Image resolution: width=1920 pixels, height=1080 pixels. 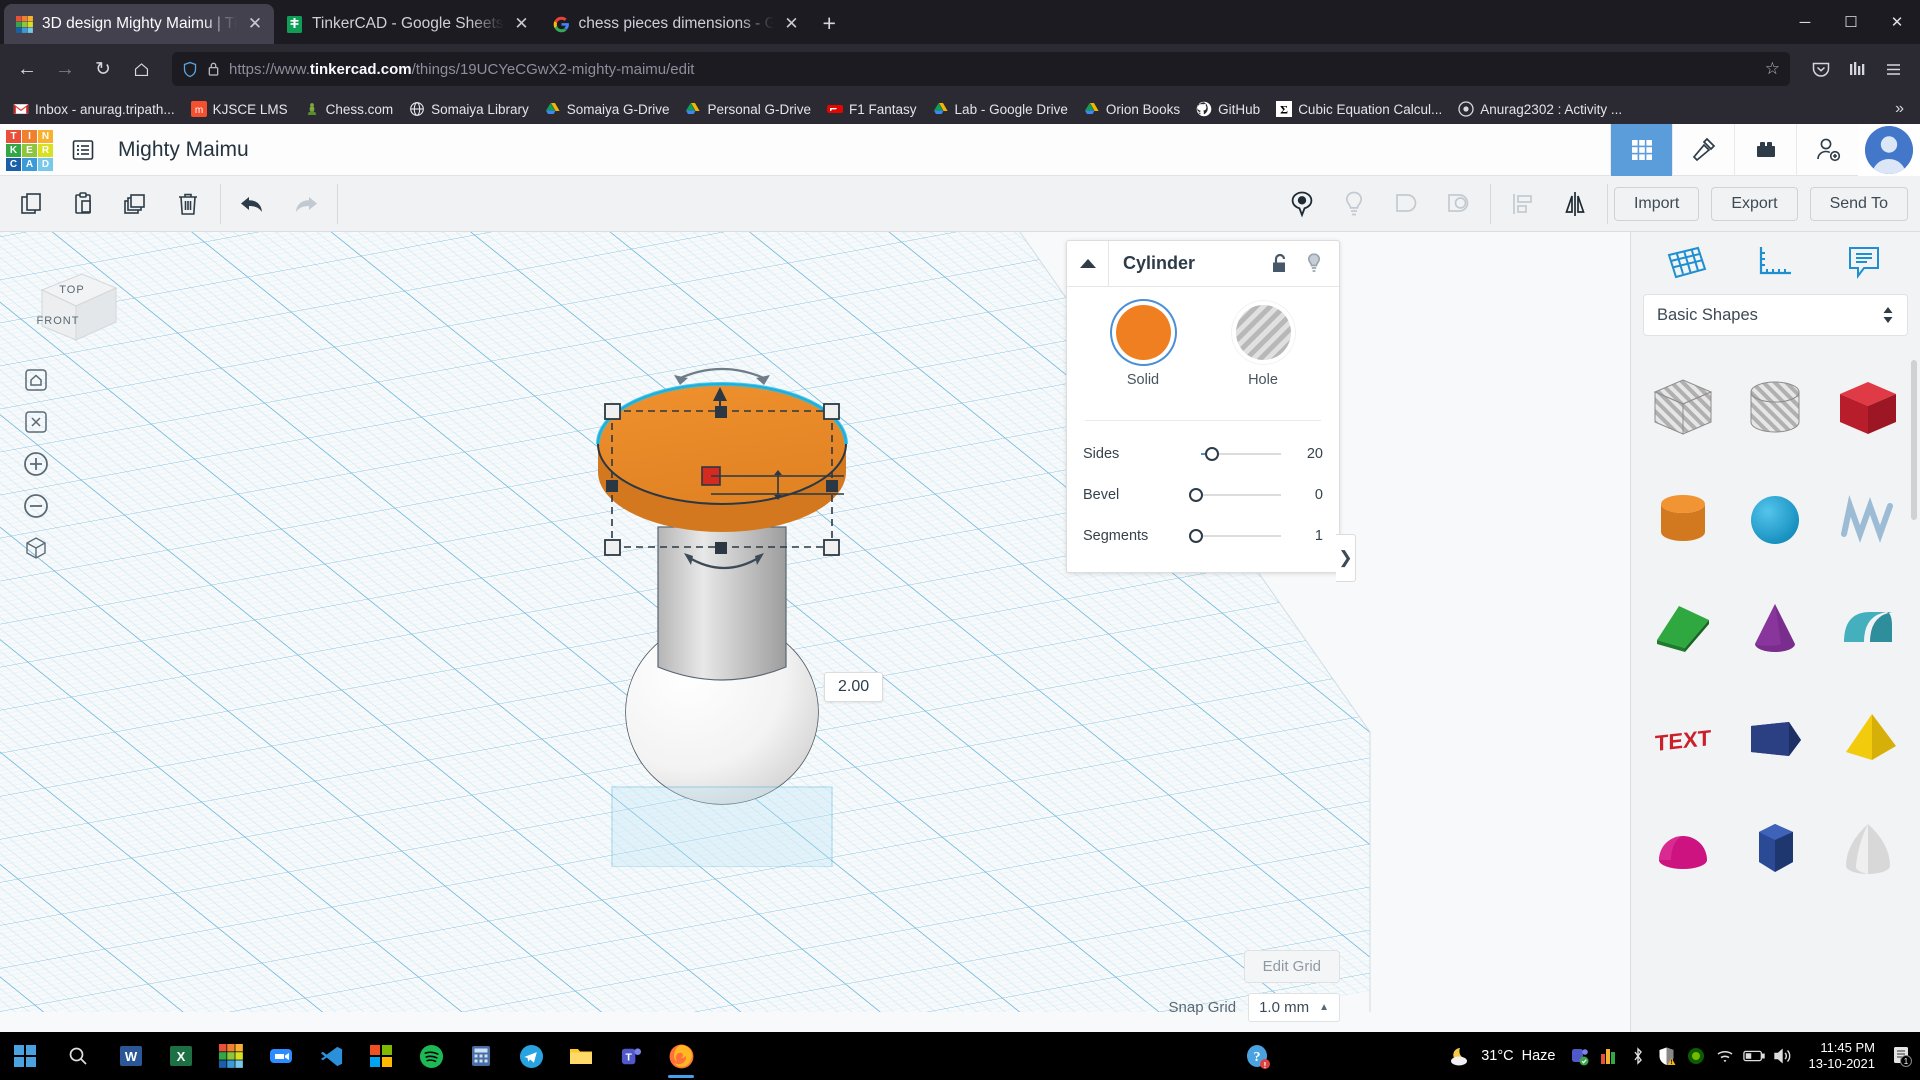 What do you see at coordinates (1683, 518) in the screenshot?
I see `shape-item-cylinder` at bounding box center [1683, 518].